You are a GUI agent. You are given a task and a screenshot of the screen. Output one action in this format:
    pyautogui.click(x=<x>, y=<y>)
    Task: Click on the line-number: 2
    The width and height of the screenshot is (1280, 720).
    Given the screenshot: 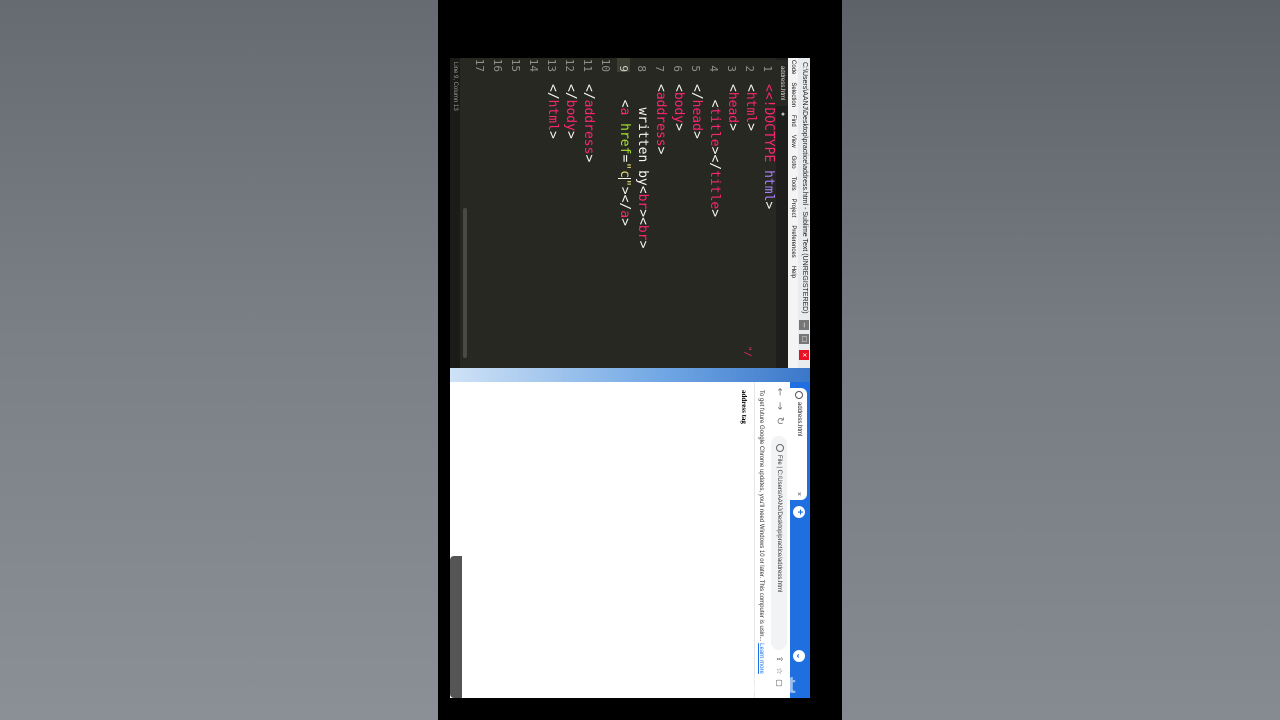 What is the action you would take?
    pyautogui.click(x=749, y=68)
    